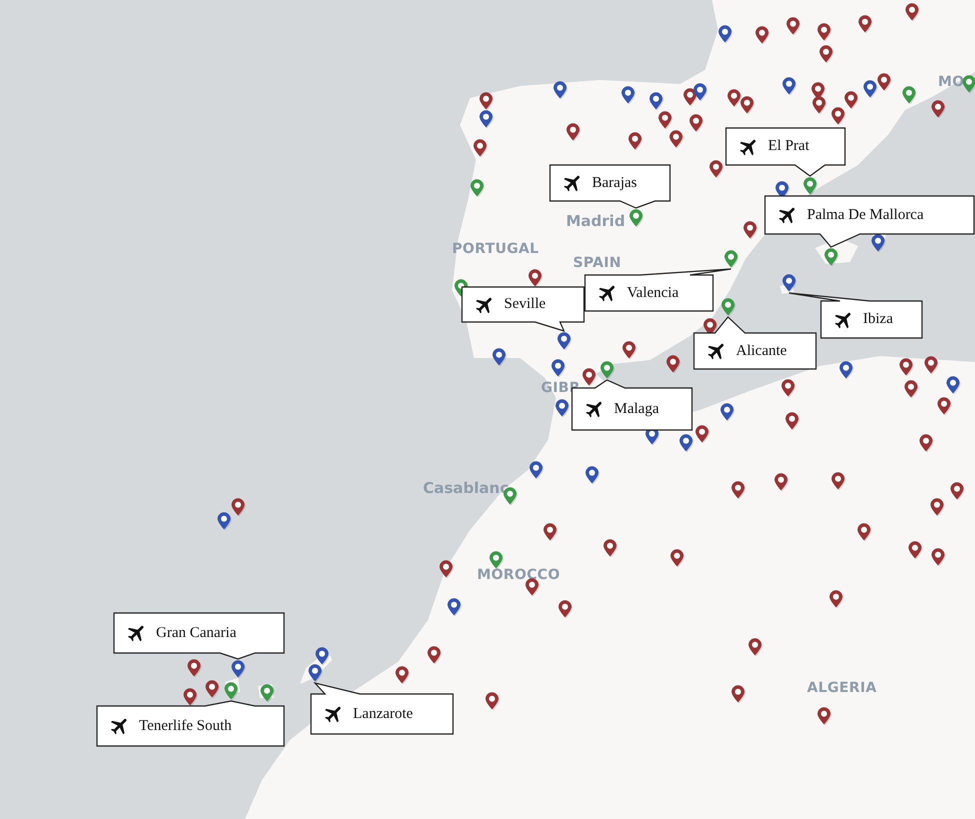 The height and width of the screenshot is (819, 975). I want to click on city-label: Madrid, so click(596, 221).